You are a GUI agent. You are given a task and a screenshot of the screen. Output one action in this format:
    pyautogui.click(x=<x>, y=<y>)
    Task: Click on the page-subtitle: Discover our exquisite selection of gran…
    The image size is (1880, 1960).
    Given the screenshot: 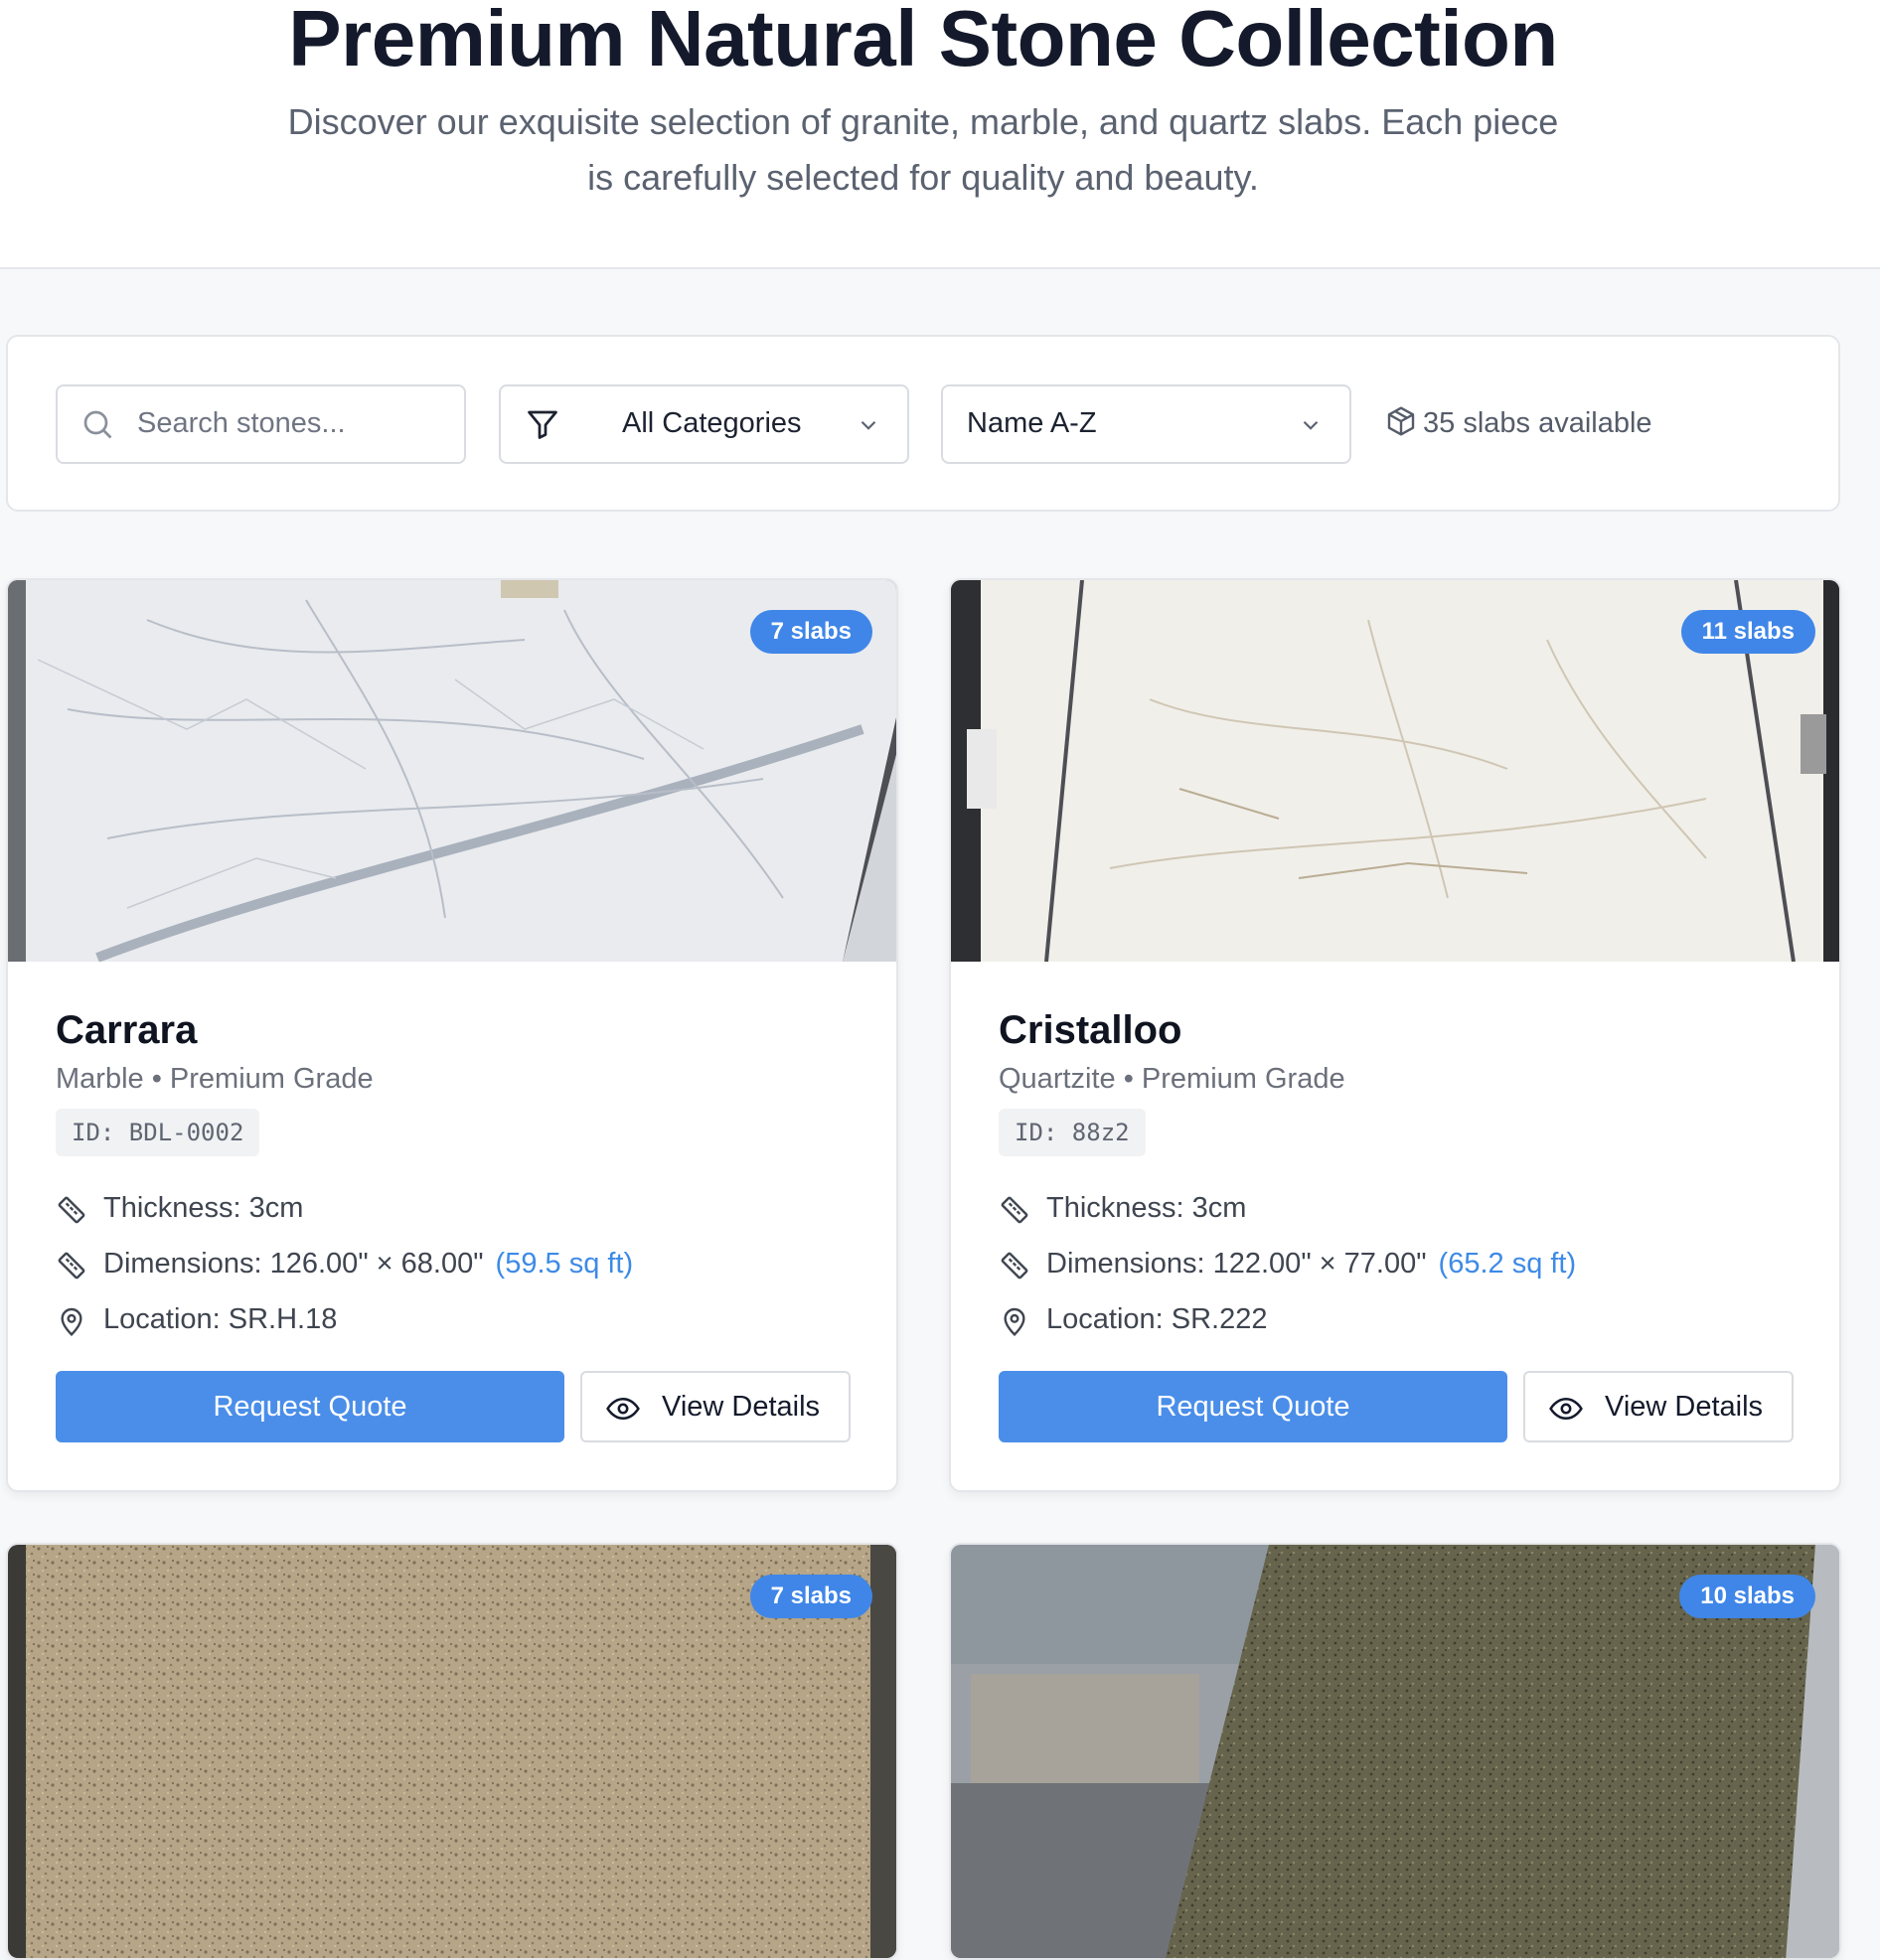 What is the action you would take?
    pyautogui.click(x=923, y=149)
    